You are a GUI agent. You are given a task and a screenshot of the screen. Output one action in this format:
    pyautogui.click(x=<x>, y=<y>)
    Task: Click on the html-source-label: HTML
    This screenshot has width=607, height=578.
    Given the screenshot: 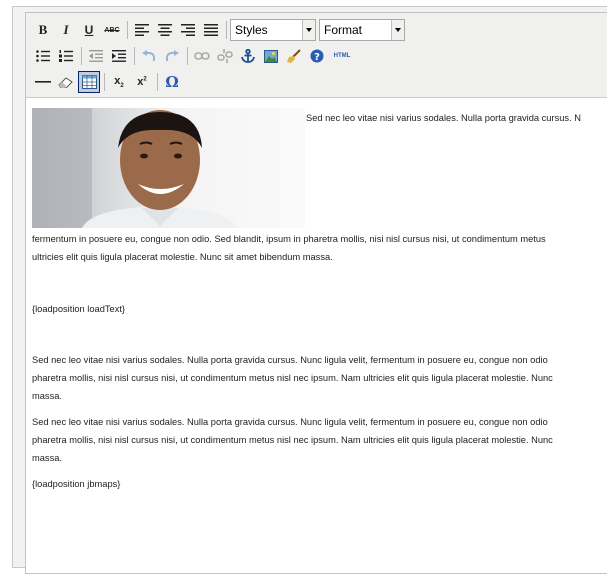 What is the action you would take?
    pyautogui.click(x=342, y=56)
    